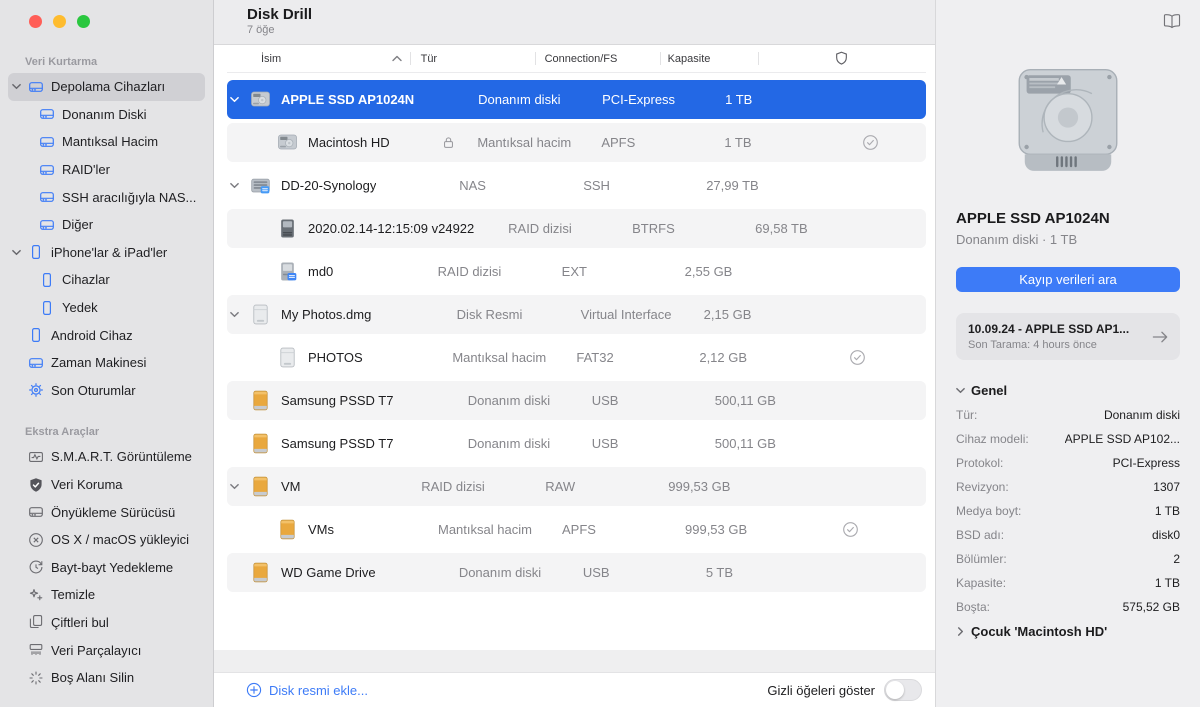 The image size is (1200, 707). I want to click on sidebar-item-android-cihaz: Android Cihaz, so click(106, 335).